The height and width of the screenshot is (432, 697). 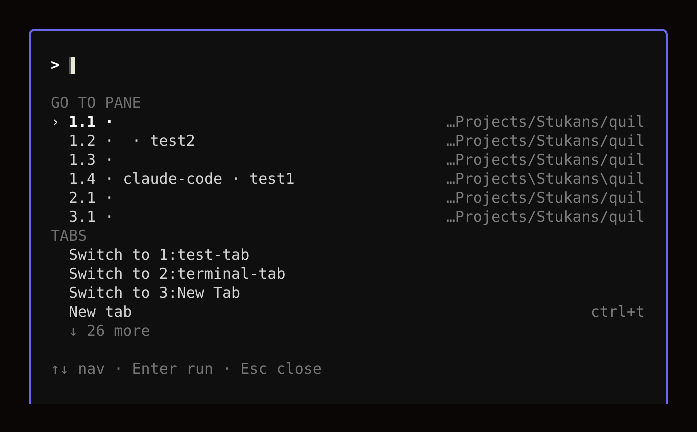 What do you see at coordinates (155, 293) in the screenshot?
I see `tab-command: Switch to 3:New Tab` at bounding box center [155, 293].